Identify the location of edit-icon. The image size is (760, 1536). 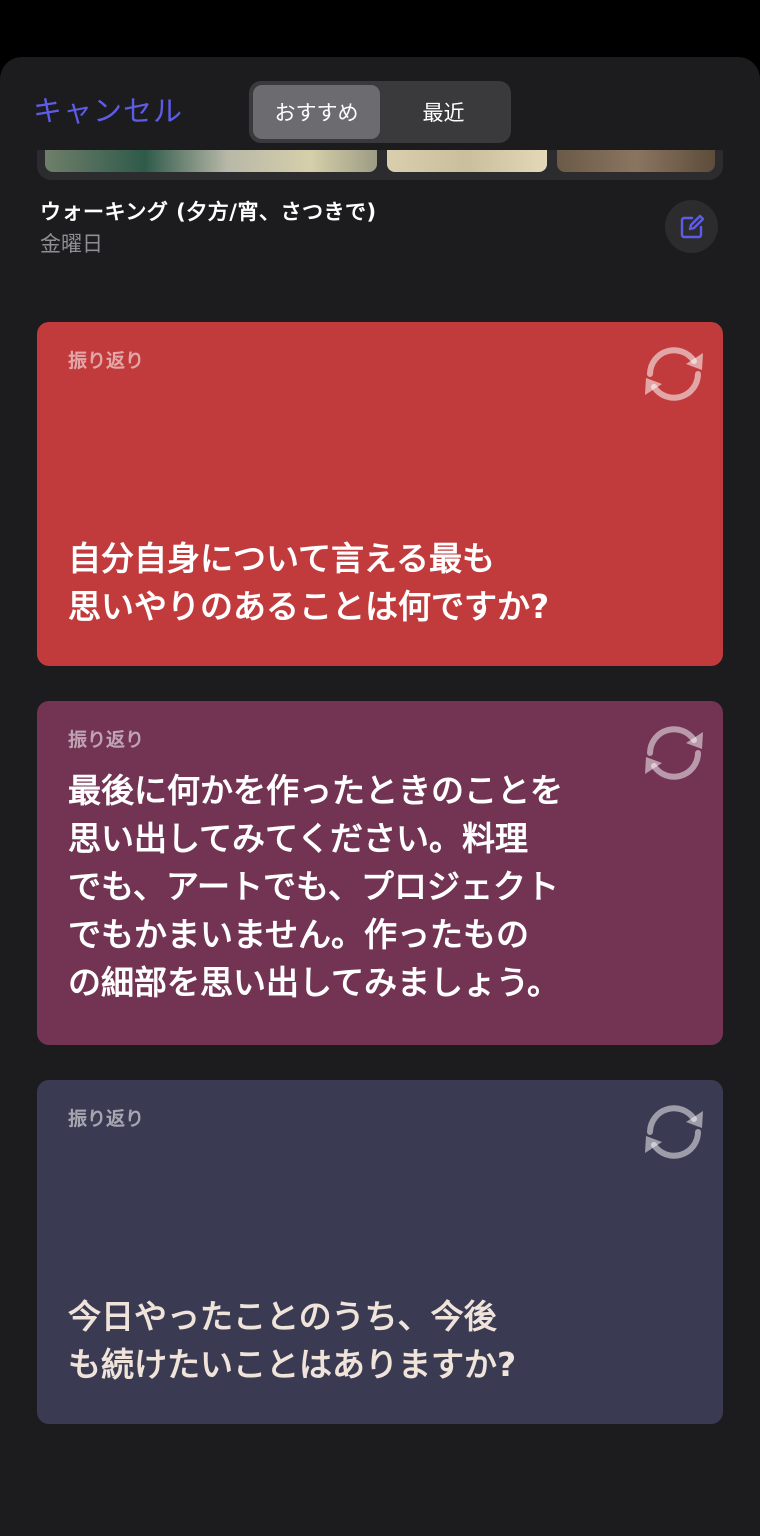
(692, 226).